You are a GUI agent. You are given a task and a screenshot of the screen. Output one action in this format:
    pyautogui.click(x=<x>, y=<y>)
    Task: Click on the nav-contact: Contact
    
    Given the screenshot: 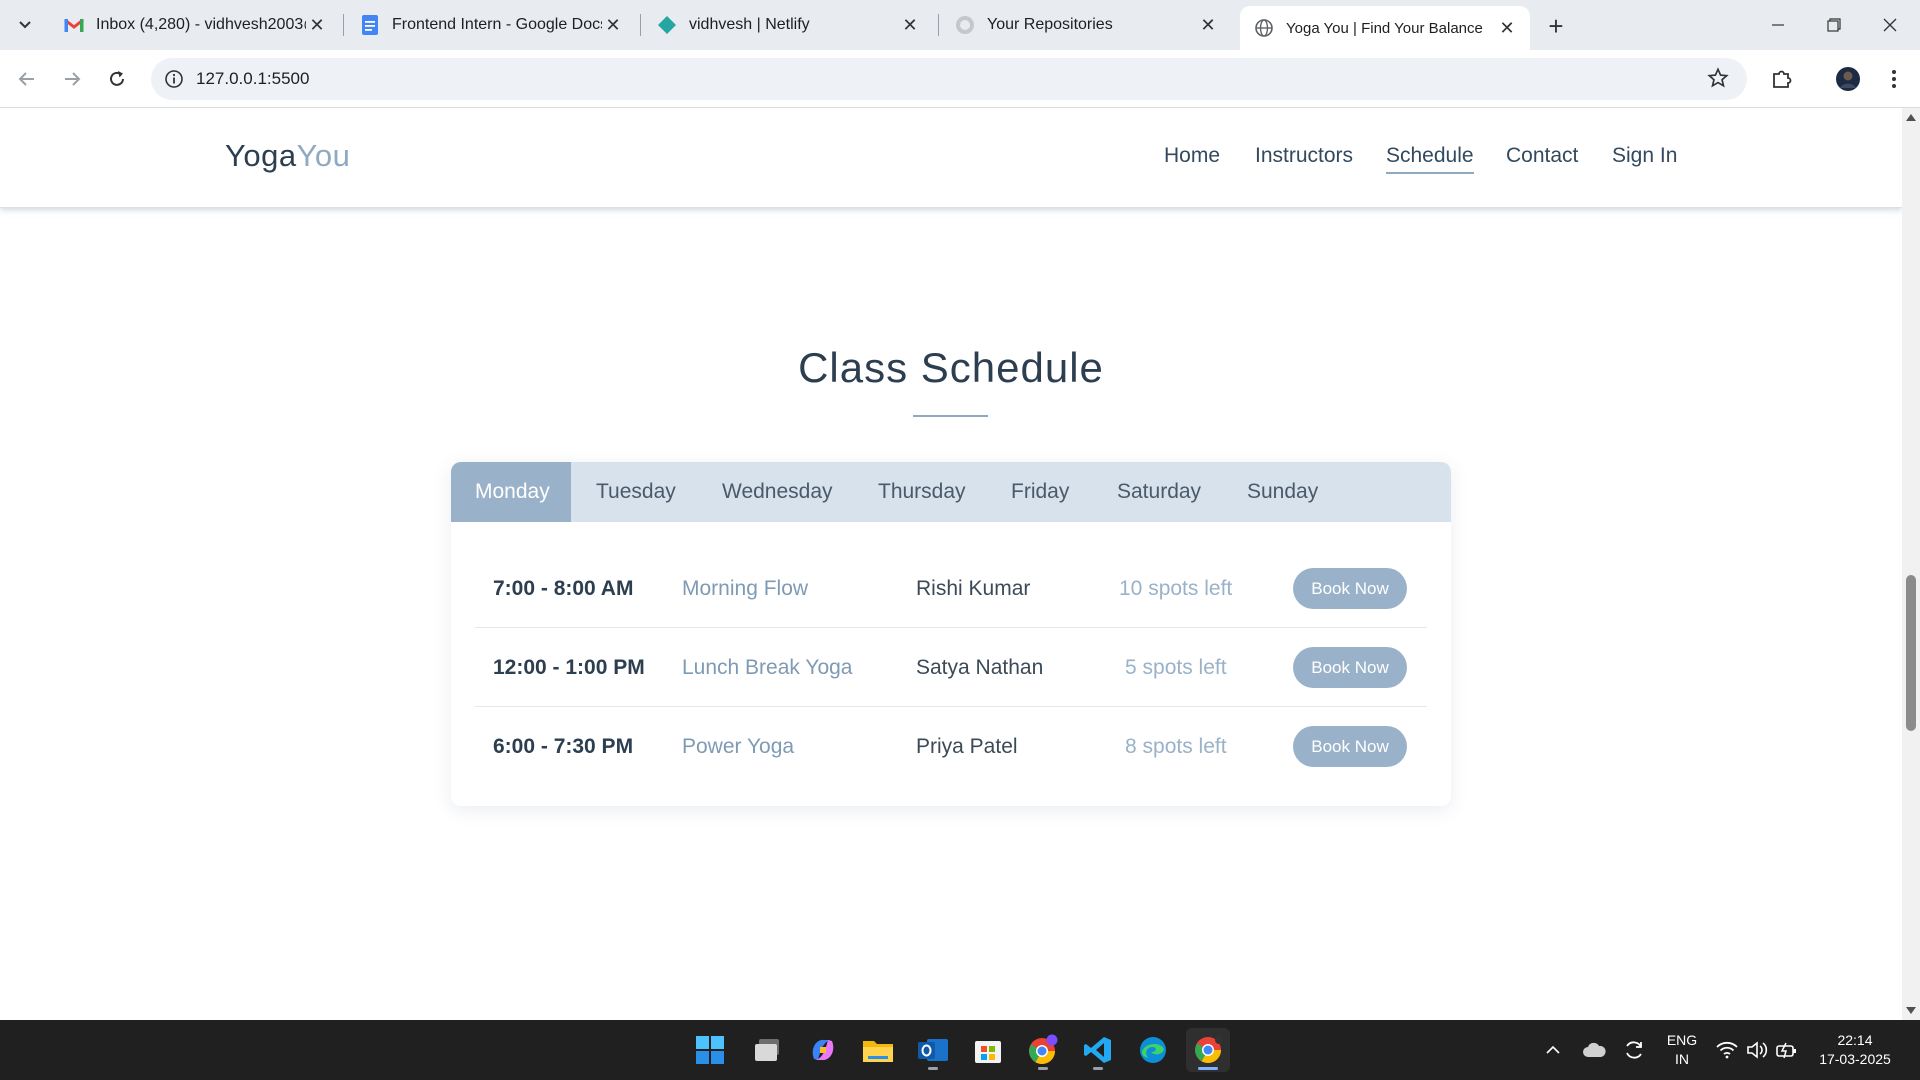 What is the action you would take?
    pyautogui.click(x=1542, y=156)
    